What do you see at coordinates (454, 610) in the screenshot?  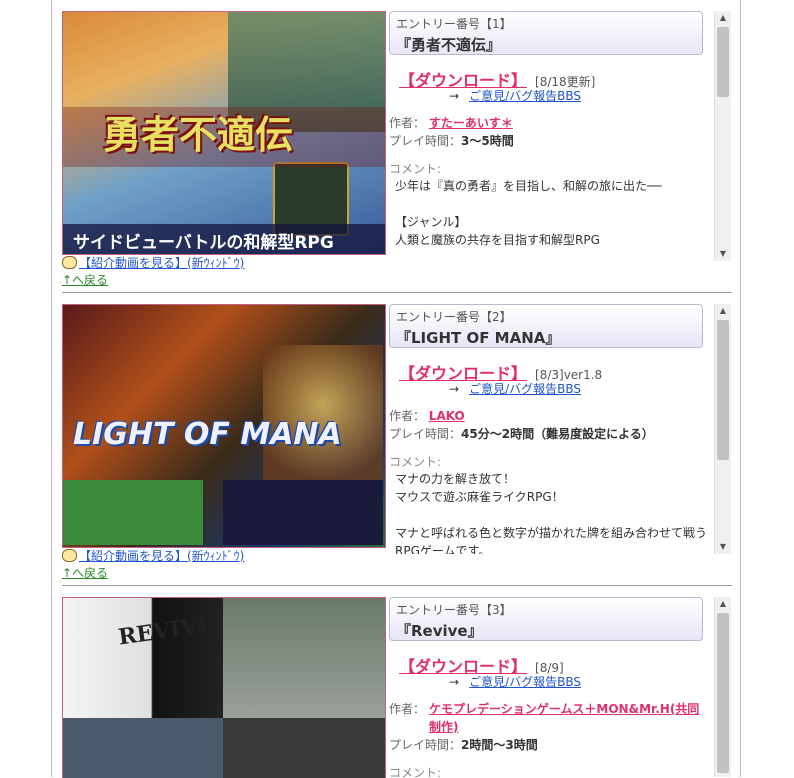 I see `entry-number: エントリー番号【3】` at bounding box center [454, 610].